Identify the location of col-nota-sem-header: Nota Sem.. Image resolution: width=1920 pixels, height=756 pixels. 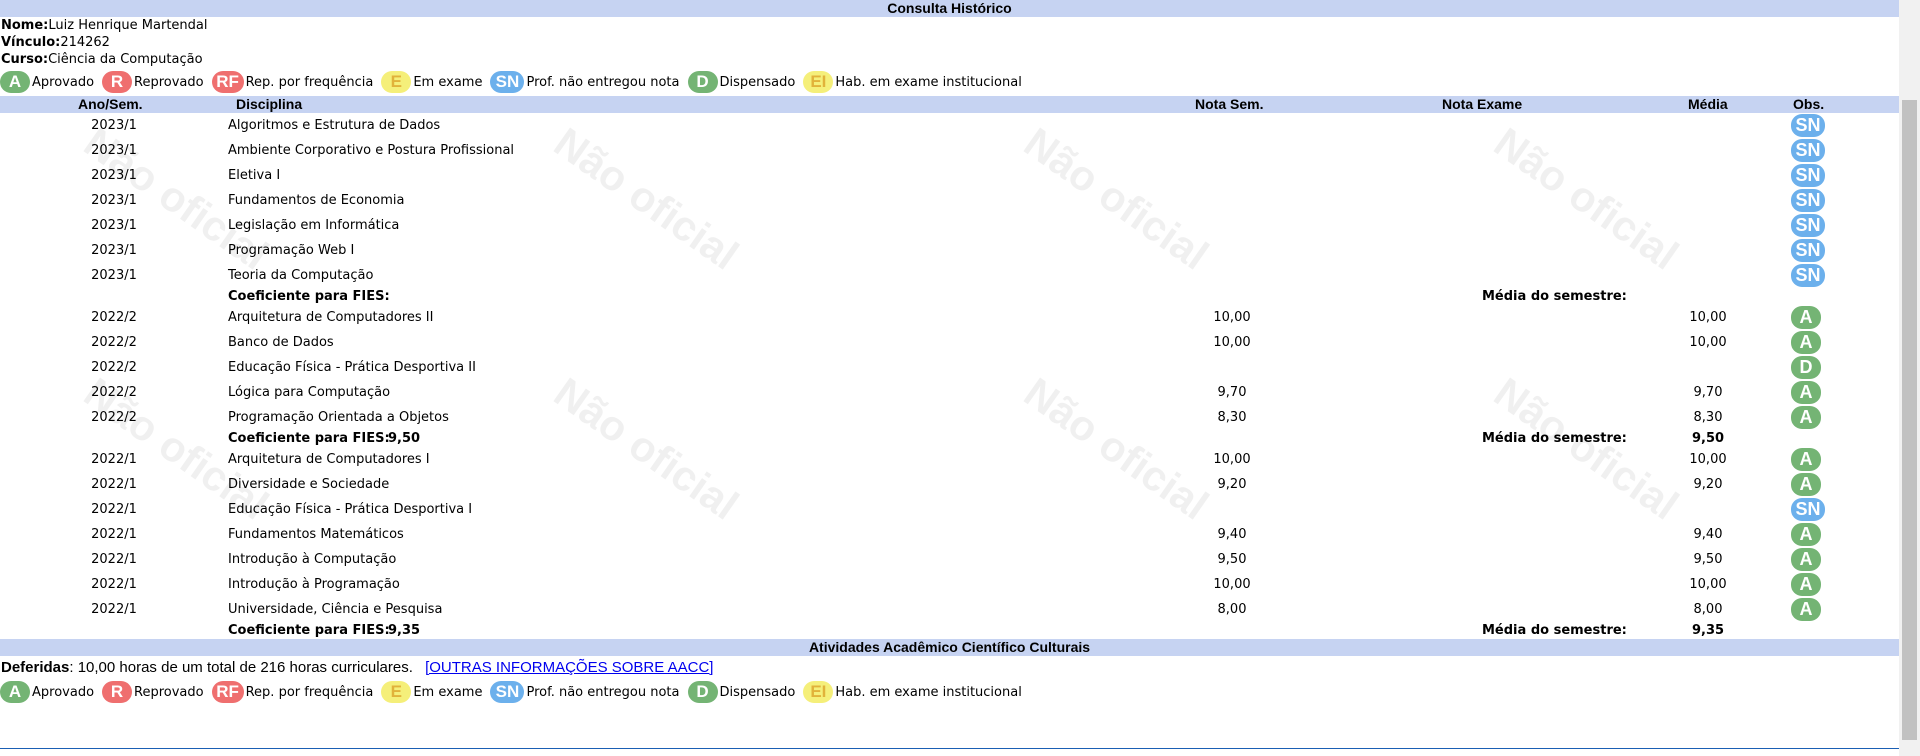
(1229, 104).